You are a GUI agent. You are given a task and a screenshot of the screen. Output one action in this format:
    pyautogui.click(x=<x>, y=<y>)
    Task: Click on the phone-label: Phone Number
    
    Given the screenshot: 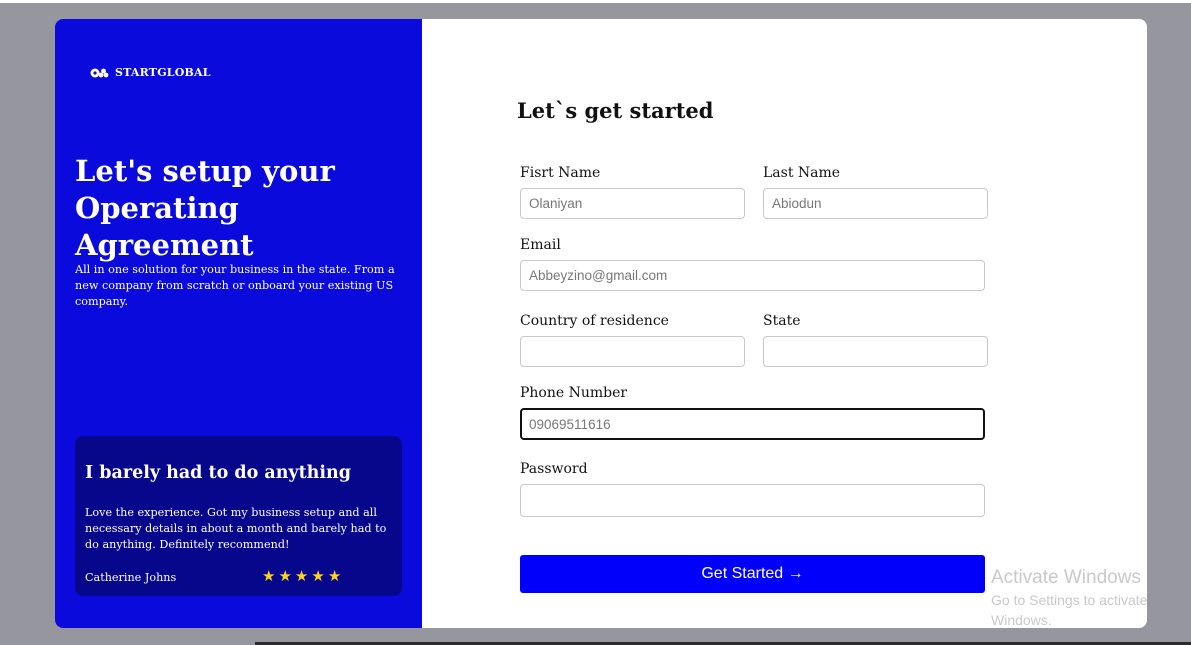 What is the action you would take?
    pyautogui.click(x=574, y=393)
    